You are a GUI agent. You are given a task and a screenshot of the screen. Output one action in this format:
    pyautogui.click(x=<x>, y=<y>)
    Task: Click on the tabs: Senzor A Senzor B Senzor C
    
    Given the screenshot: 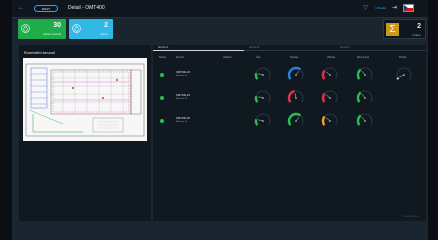 What is the action you would take?
    pyautogui.click(x=289, y=48)
    